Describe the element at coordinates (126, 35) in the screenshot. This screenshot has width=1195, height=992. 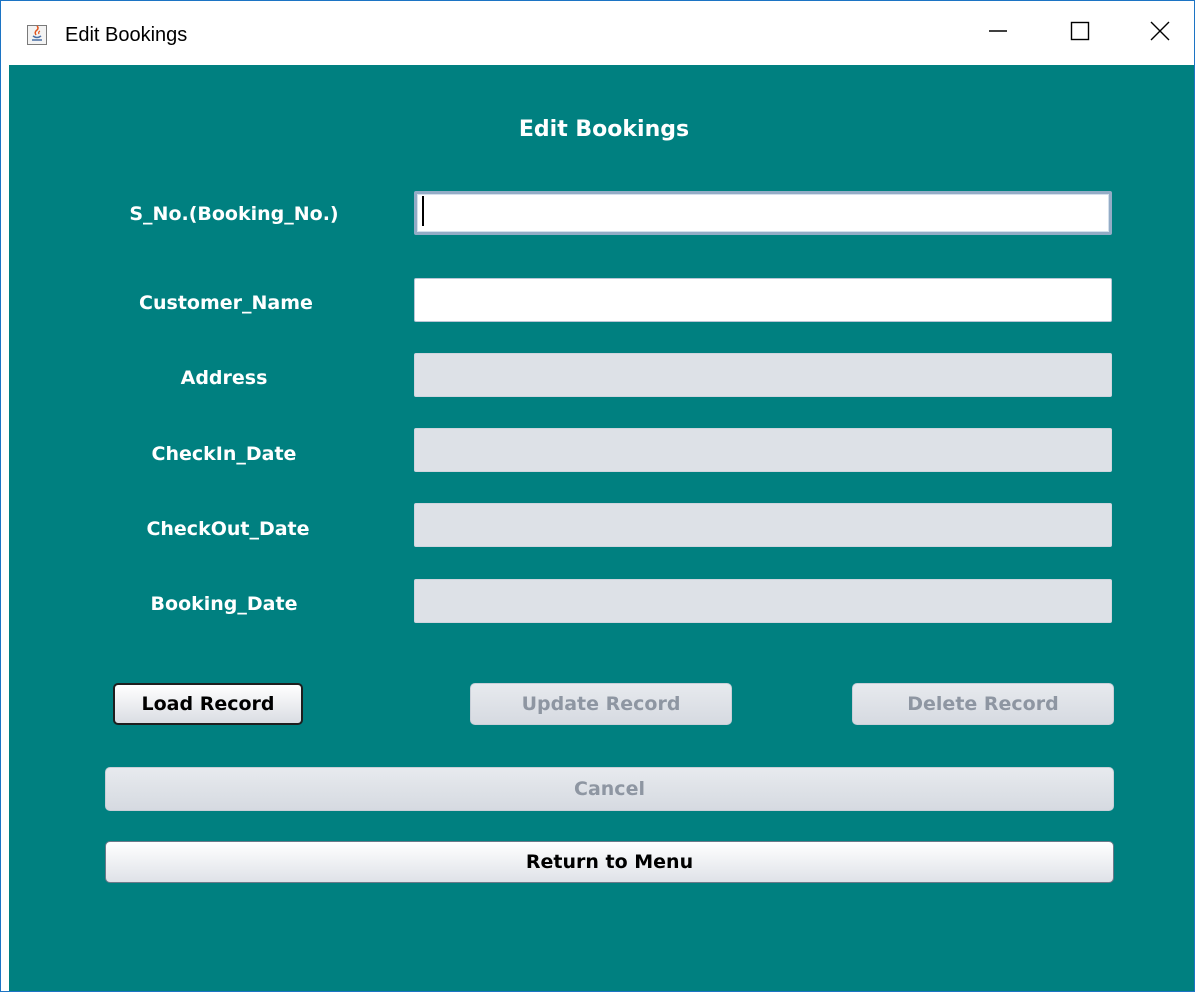
I see `window-title: Edit Bookings` at that location.